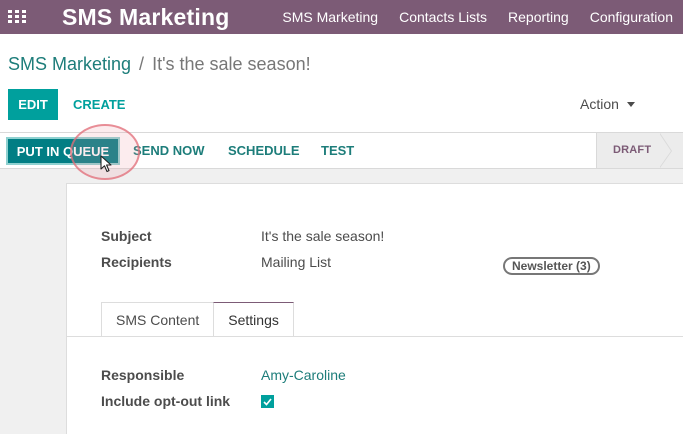 This screenshot has height=434, width=683. I want to click on breadcrumb-parent-link: SMS Marketing, so click(69, 64).